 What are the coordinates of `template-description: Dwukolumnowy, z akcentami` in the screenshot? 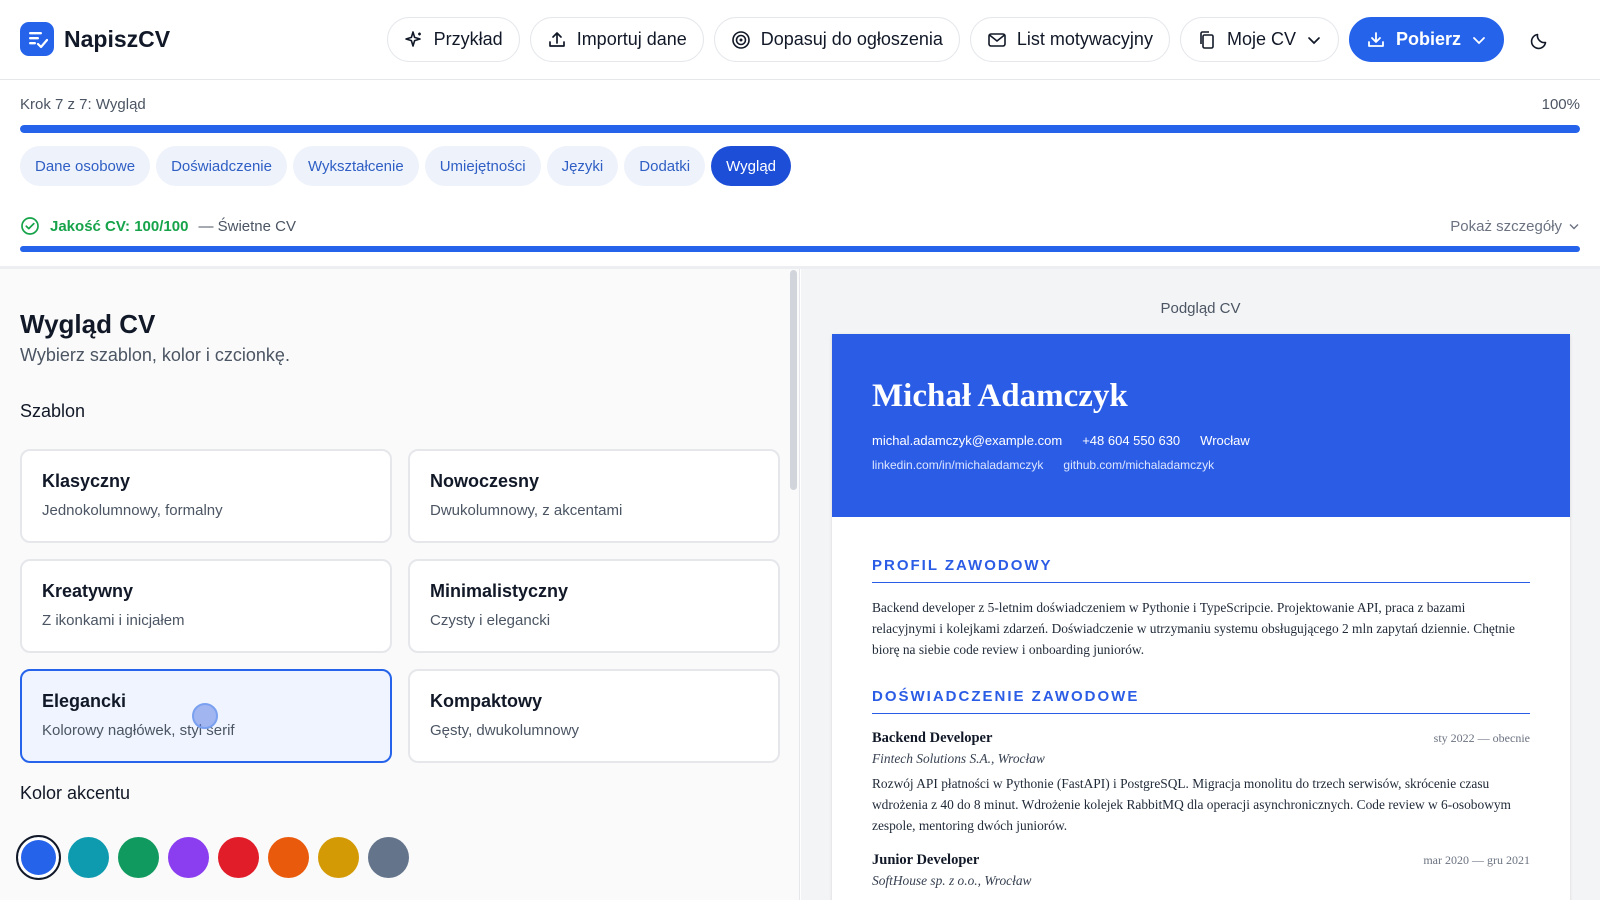 It's located at (526, 510).